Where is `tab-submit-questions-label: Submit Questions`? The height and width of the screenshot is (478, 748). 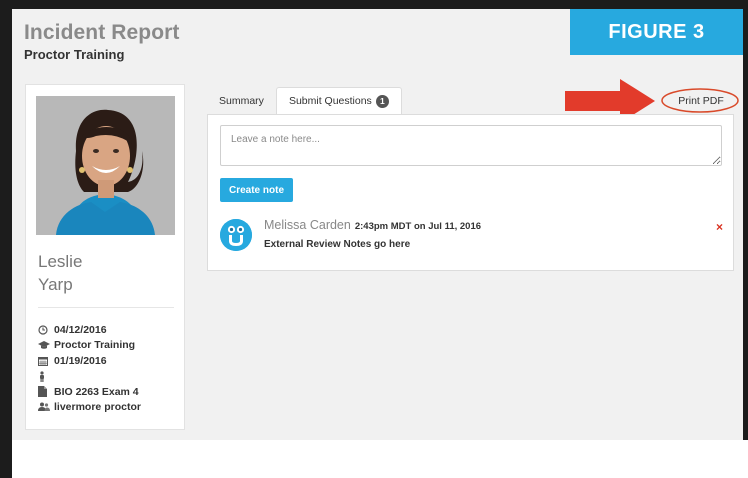
tab-submit-questions-label: Submit Questions is located at coordinates (330, 101).